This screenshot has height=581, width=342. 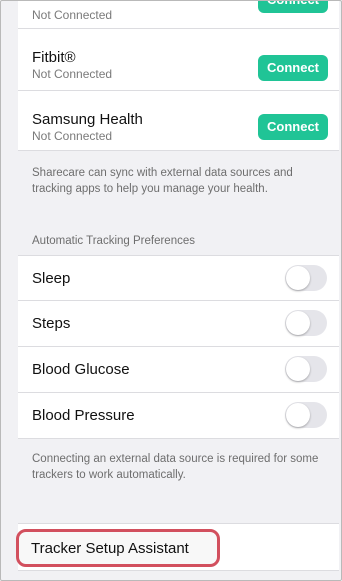 I want to click on tracker-setup-assistant-button: Tracker Setup Assistant, so click(x=118, y=548).